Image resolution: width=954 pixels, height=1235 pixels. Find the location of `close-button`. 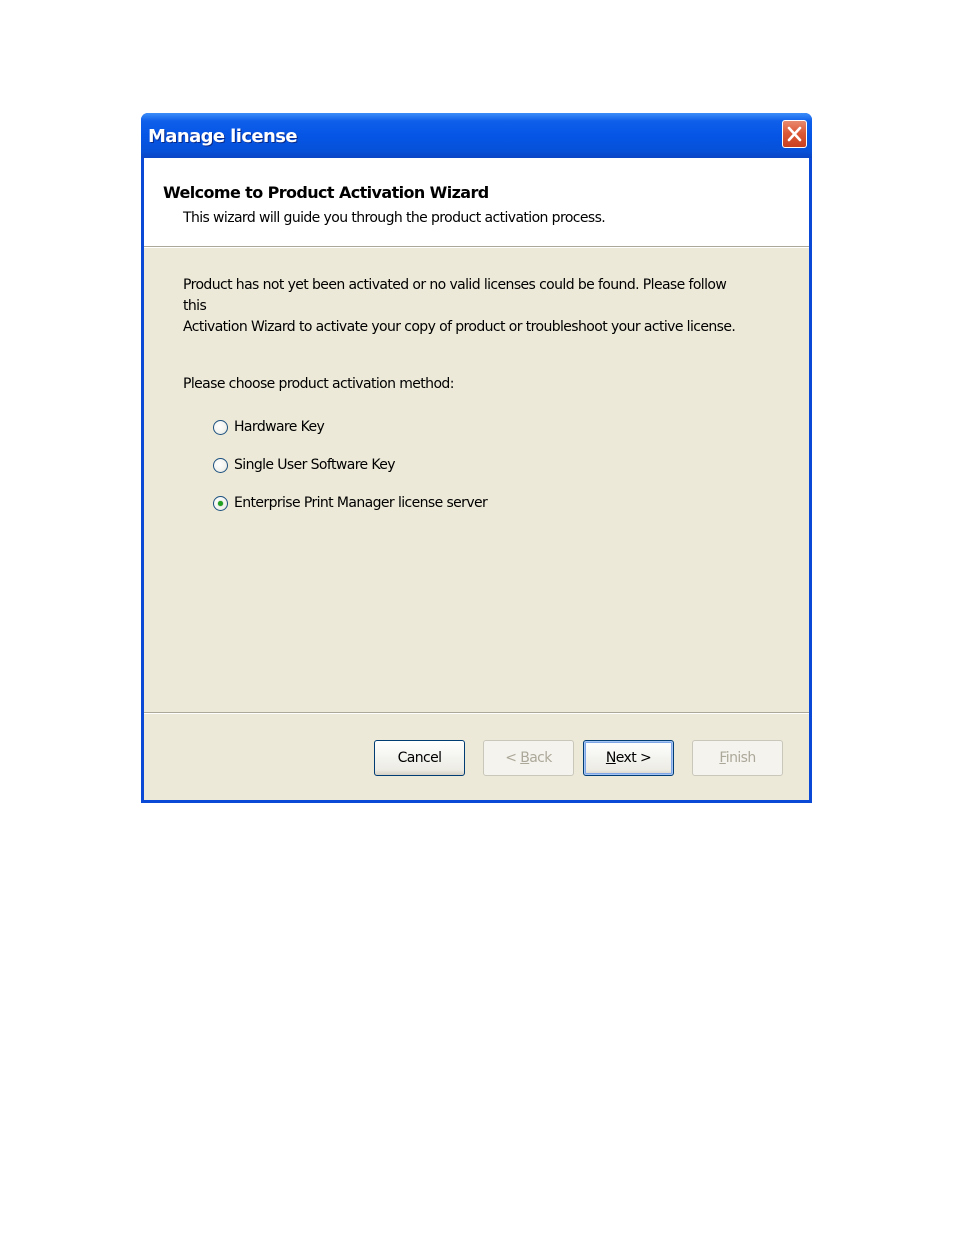

close-button is located at coordinates (794, 134).